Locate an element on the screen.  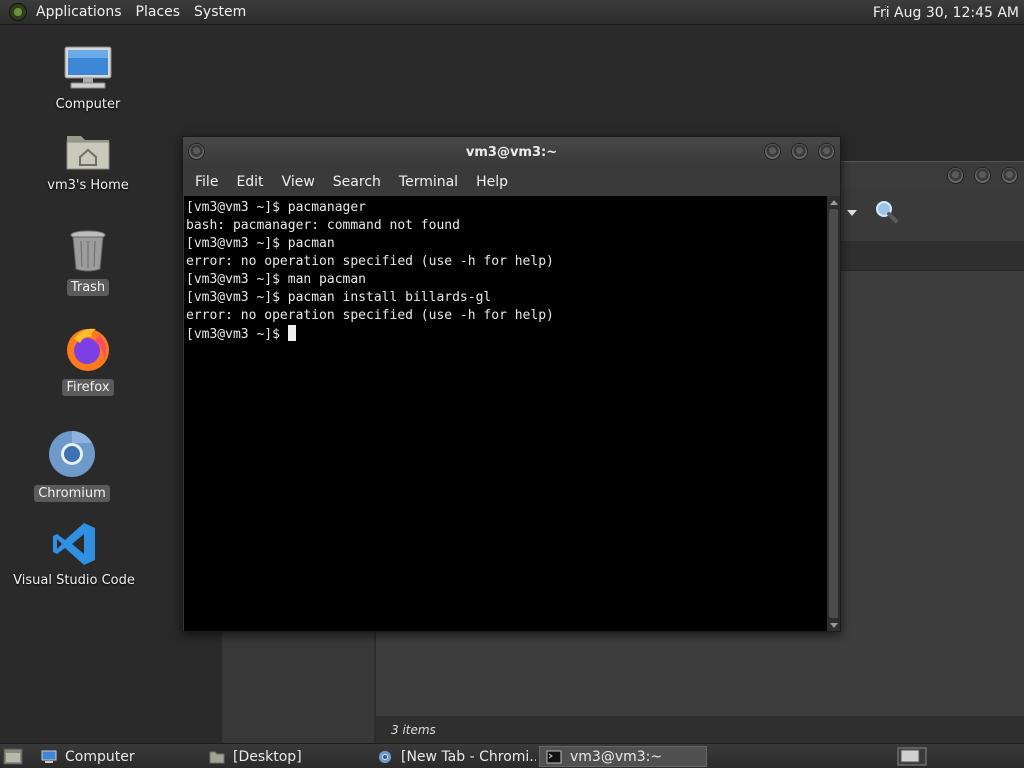
desktop-icon-home: vm3's Home is located at coordinates (88, 160).